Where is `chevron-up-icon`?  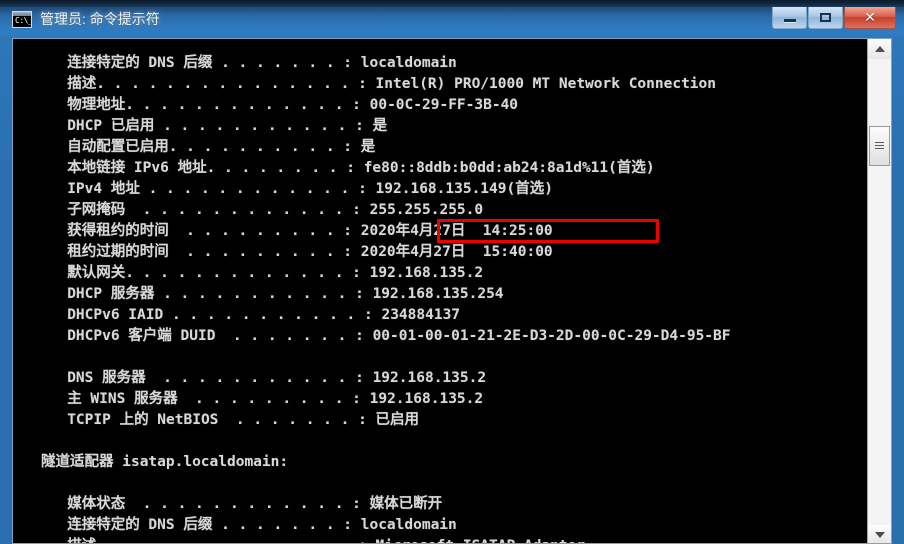 chevron-up-icon is located at coordinates (879, 49).